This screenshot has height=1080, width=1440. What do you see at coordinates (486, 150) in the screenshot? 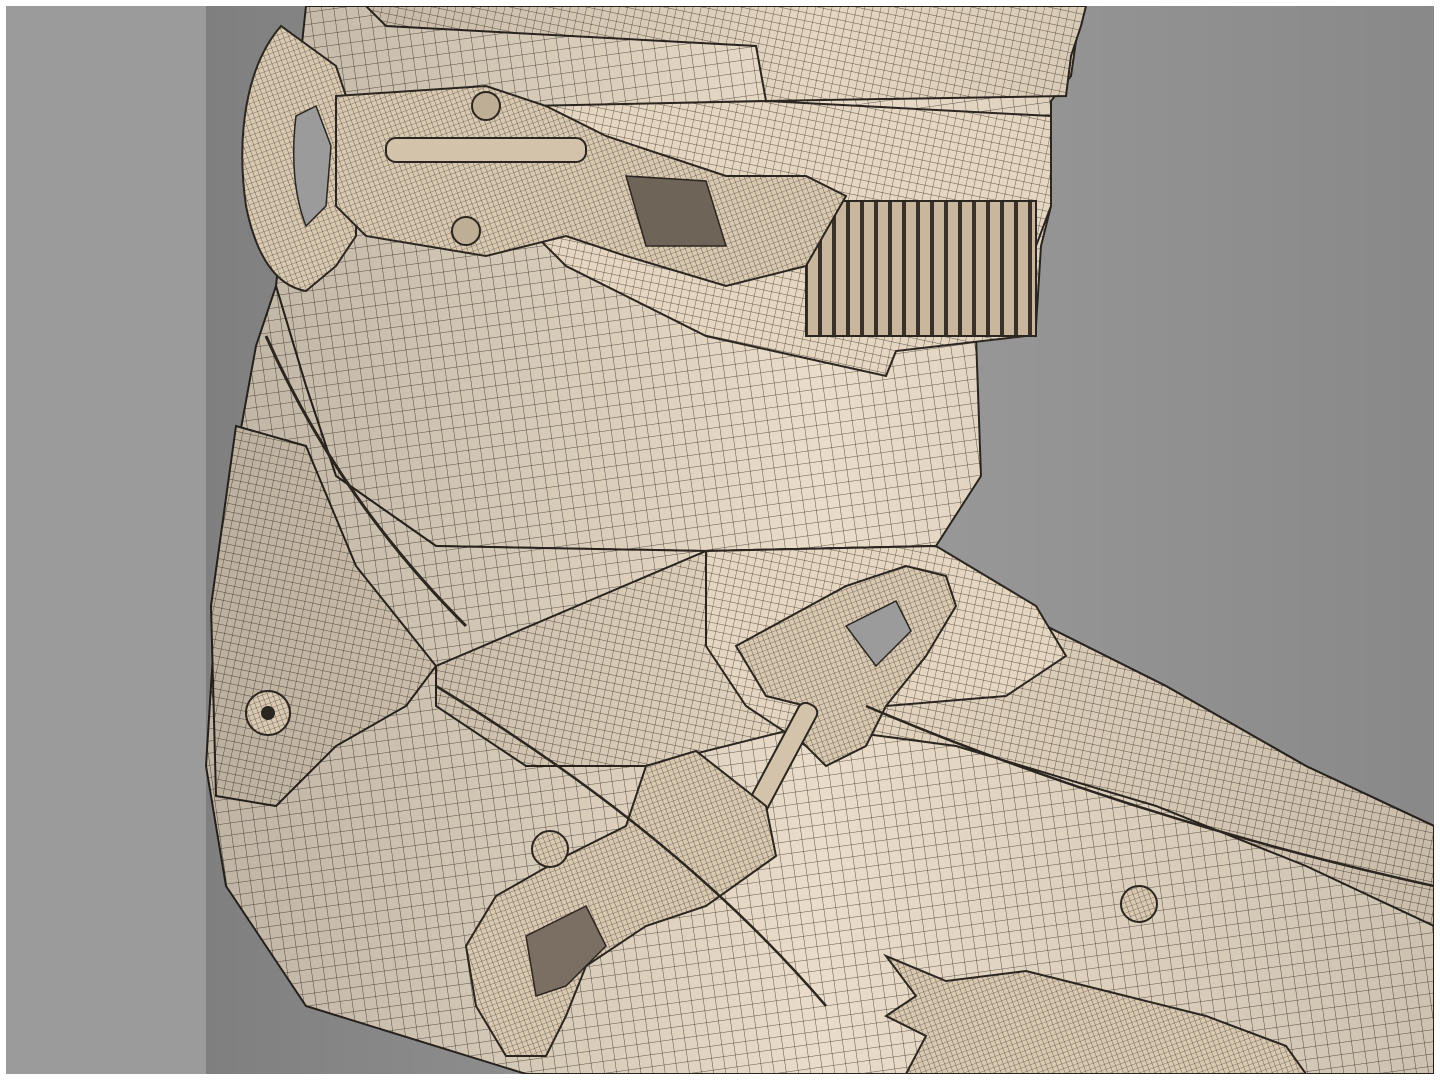
I see `upper-buckle-pin` at bounding box center [486, 150].